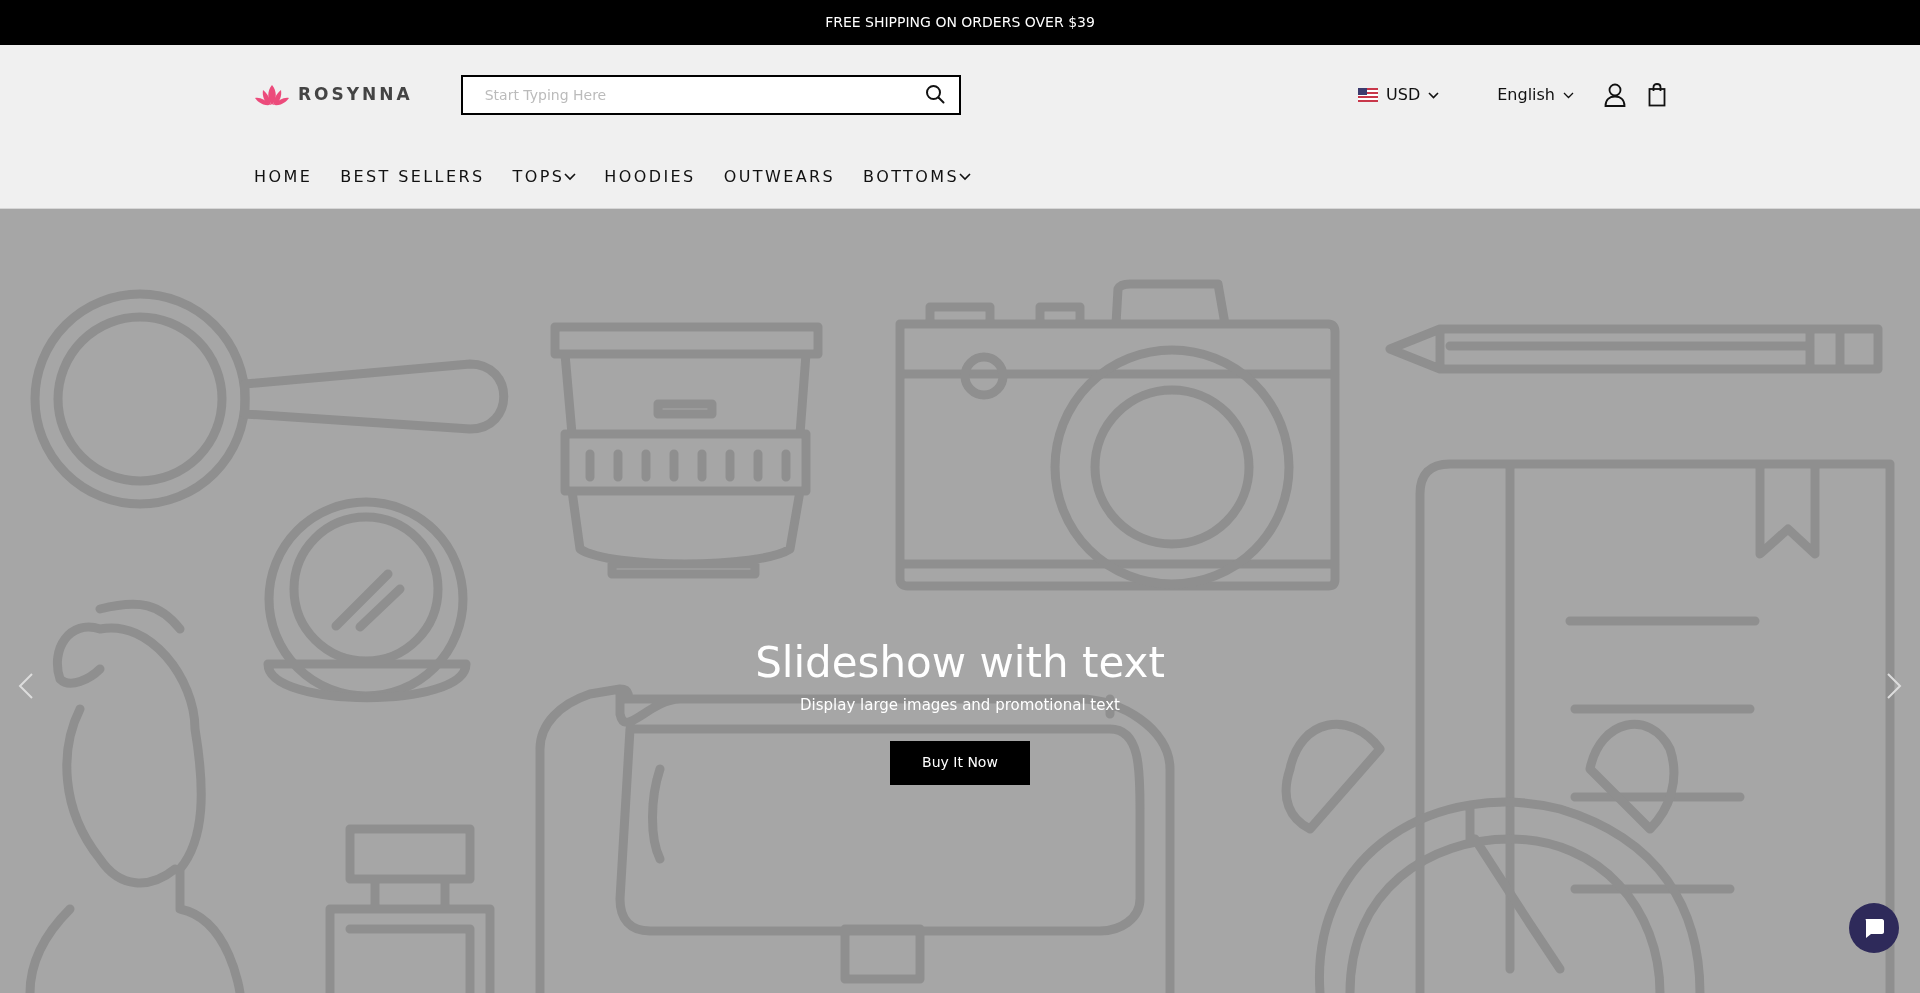 This screenshot has width=1920, height=993. What do you see at coordinates (544, 177) in the screenshot?
I see `nav-link: TOPS` at bounding box center [544, 177].